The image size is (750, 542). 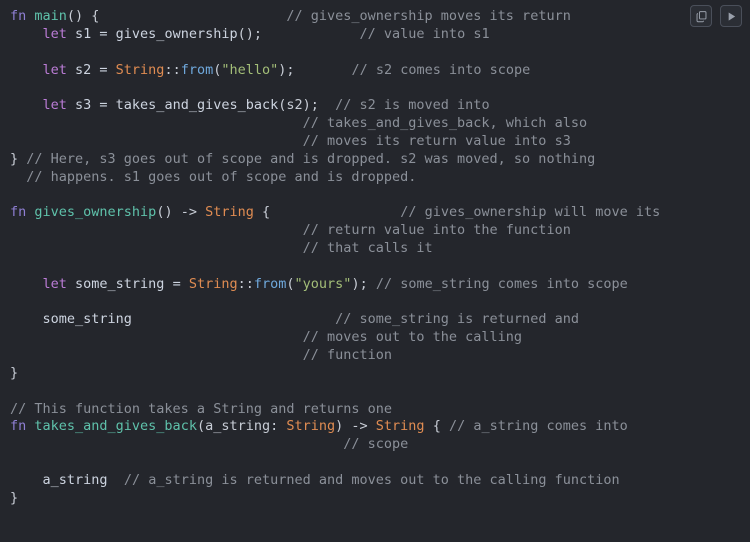 What do you see at coordinates (367, 247) in the screenshot?
I see `code-token: // that calls it` at bounding box center [367, 247].